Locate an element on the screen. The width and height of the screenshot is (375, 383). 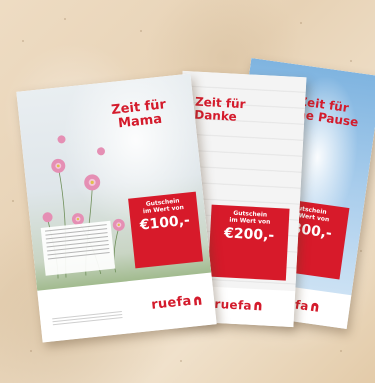
ruefa-logo: ruefa is located at coordinates (239, 305).